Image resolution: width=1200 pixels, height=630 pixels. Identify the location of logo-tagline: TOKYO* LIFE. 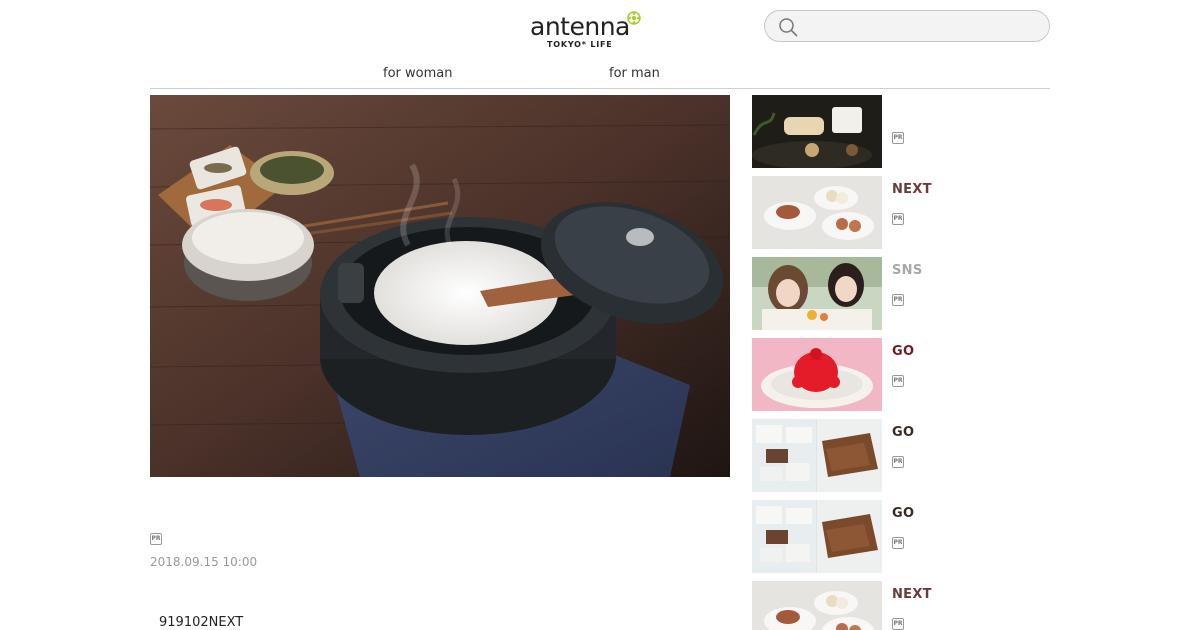
(580, 44).